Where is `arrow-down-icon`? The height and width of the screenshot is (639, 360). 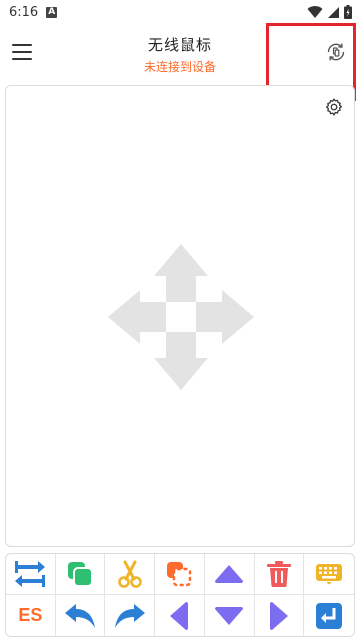
arrow-down-icon is located at coordinates (229, 615).